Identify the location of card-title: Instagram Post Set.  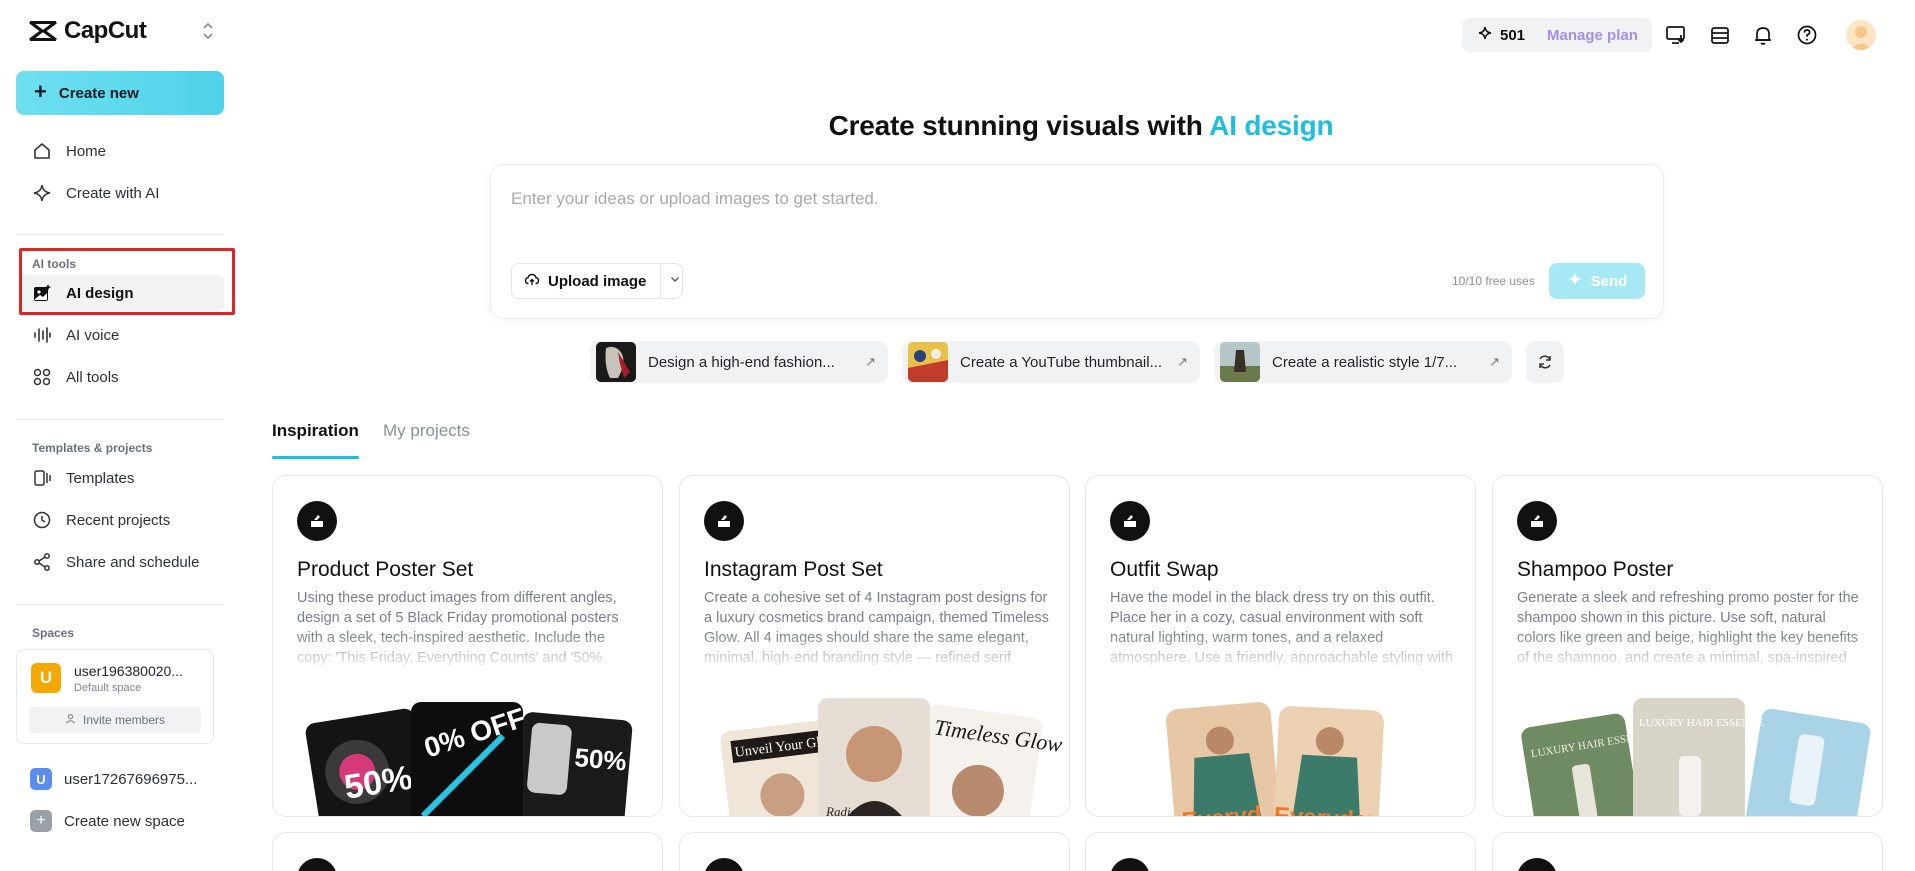
(793, 569).